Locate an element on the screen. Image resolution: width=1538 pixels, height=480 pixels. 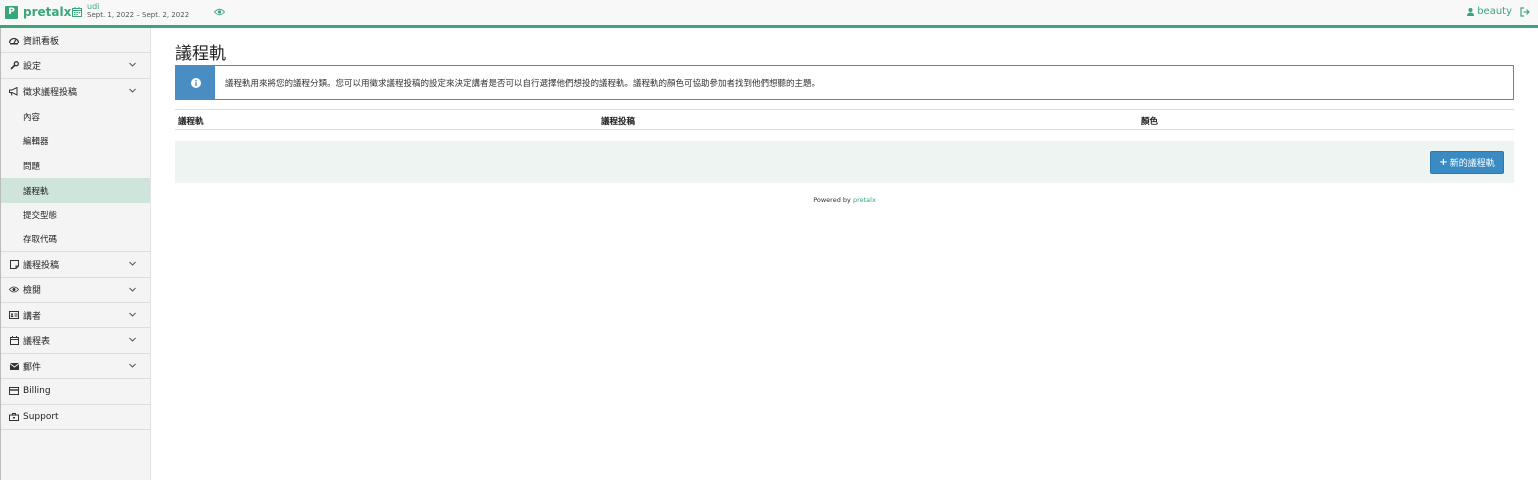
logout-icon is located at coordinates (1525, 12).